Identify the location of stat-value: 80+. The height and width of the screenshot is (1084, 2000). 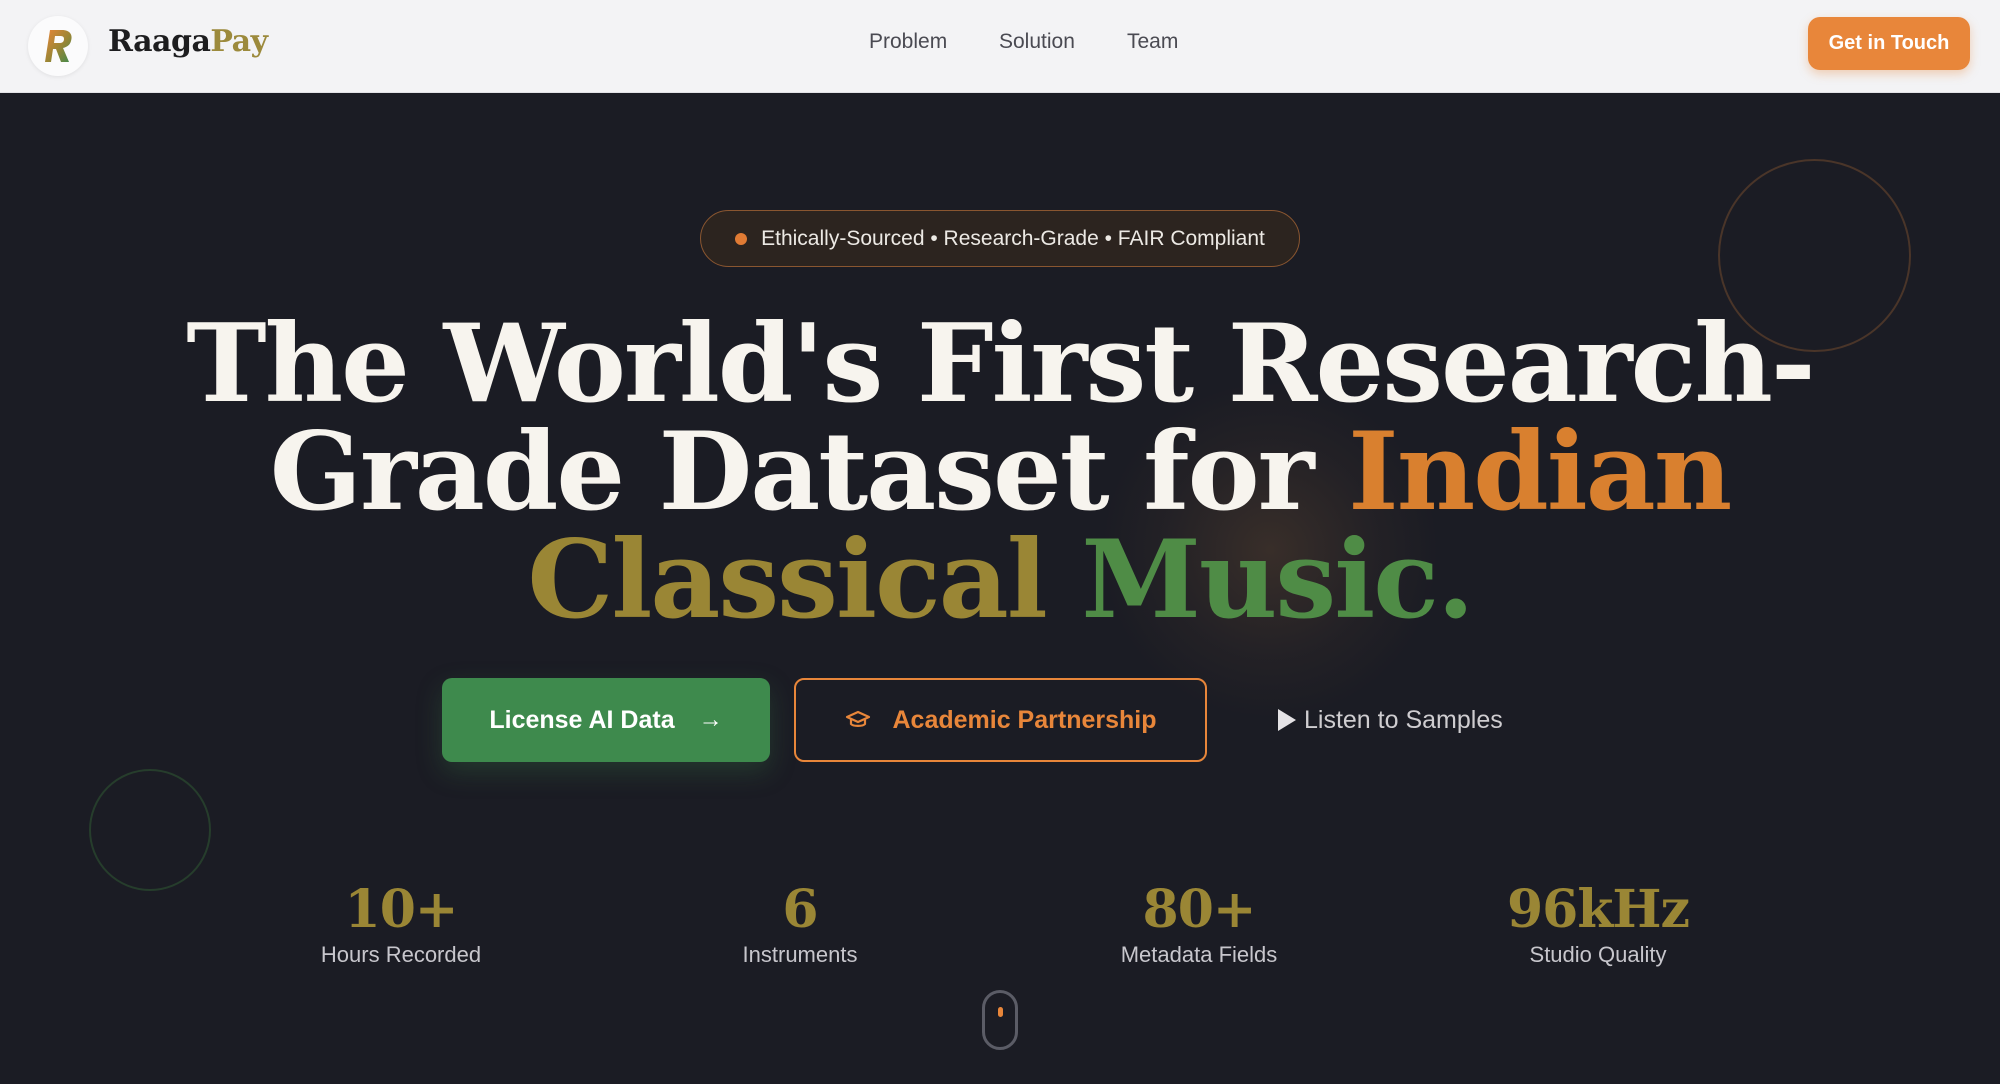
(1199, 909).